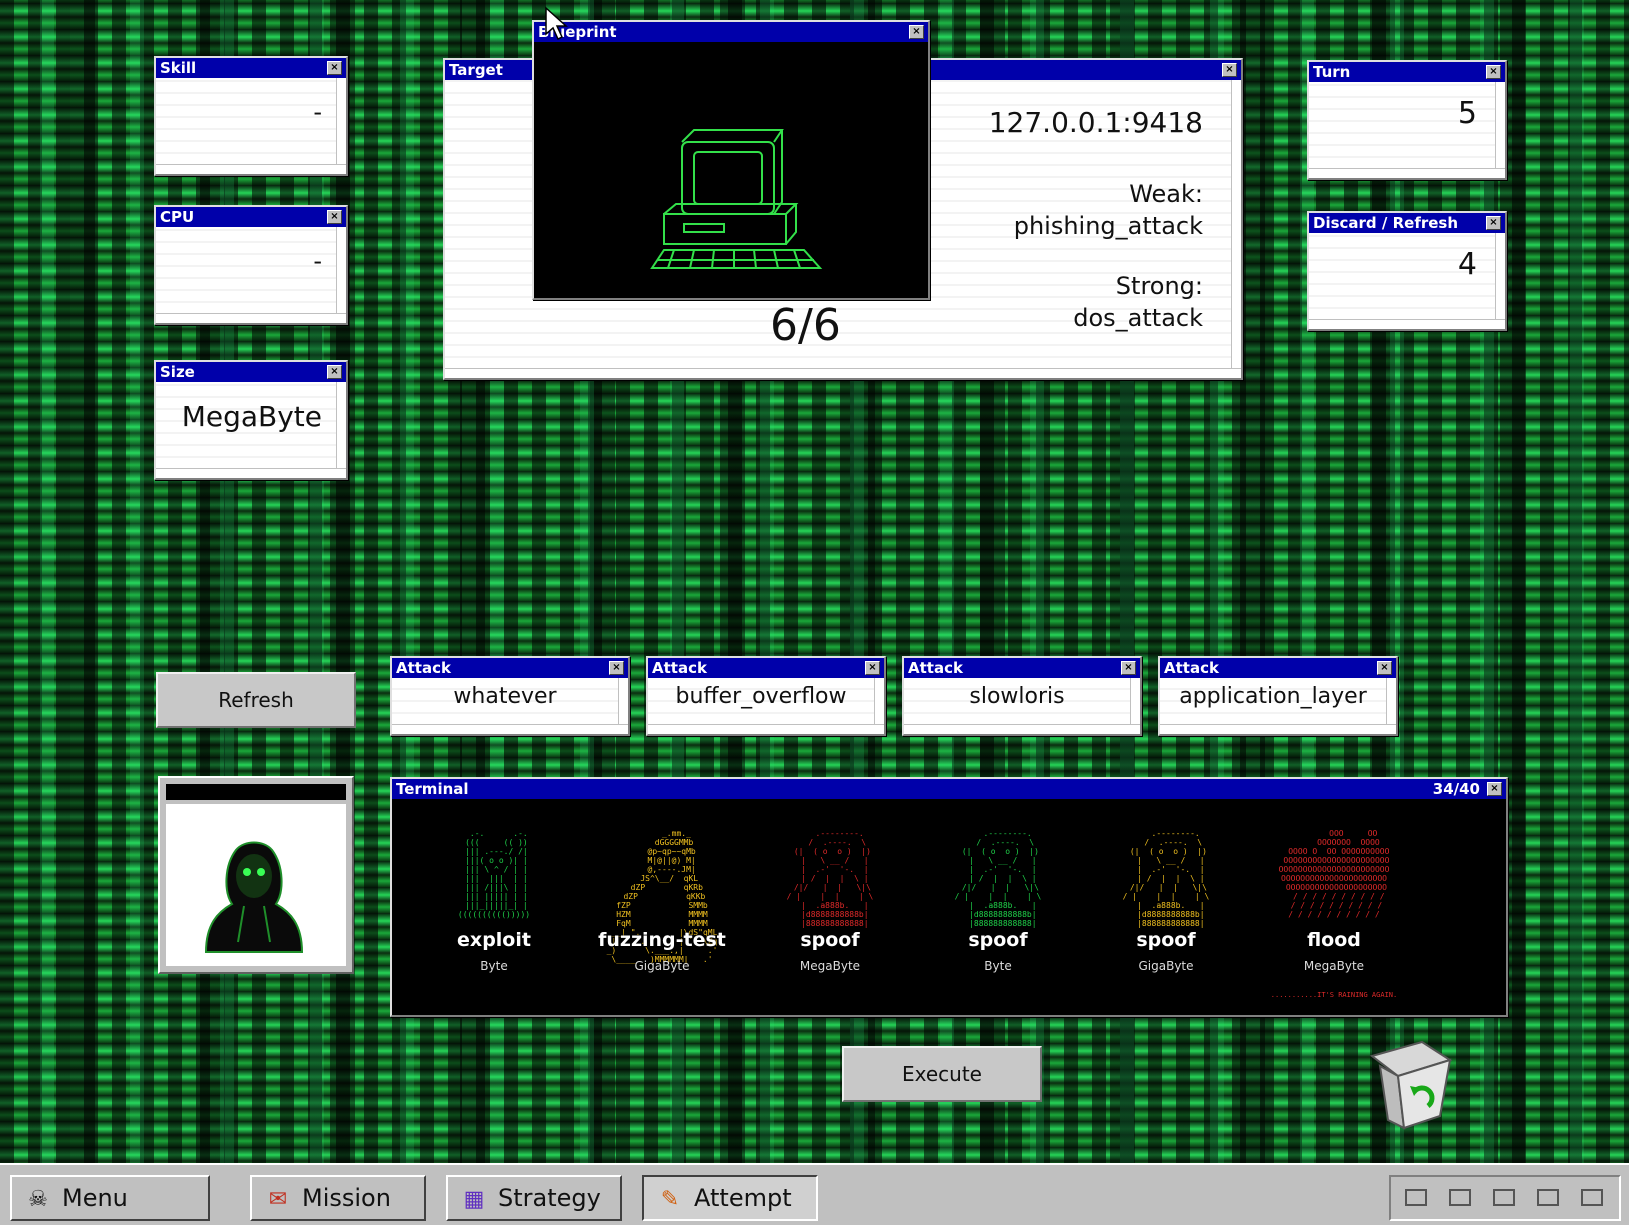  I want to click on skill-value: -, so click(317, 112).